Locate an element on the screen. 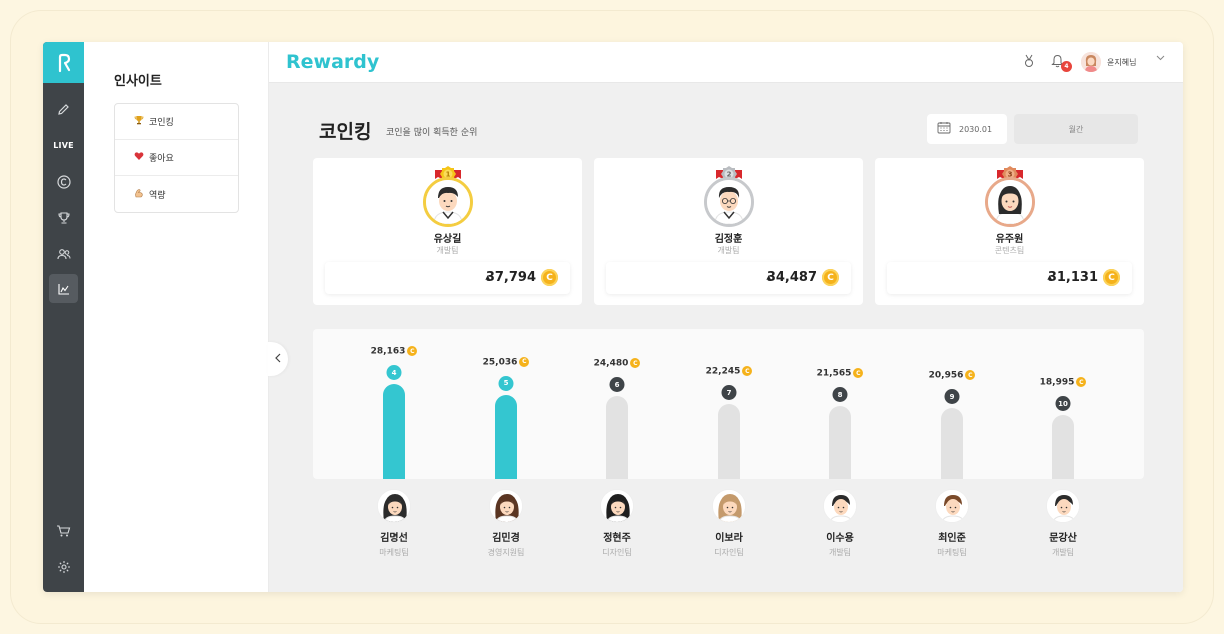  ranked-person: 문강산 개발팀 is located at coordinates (1063, 523).